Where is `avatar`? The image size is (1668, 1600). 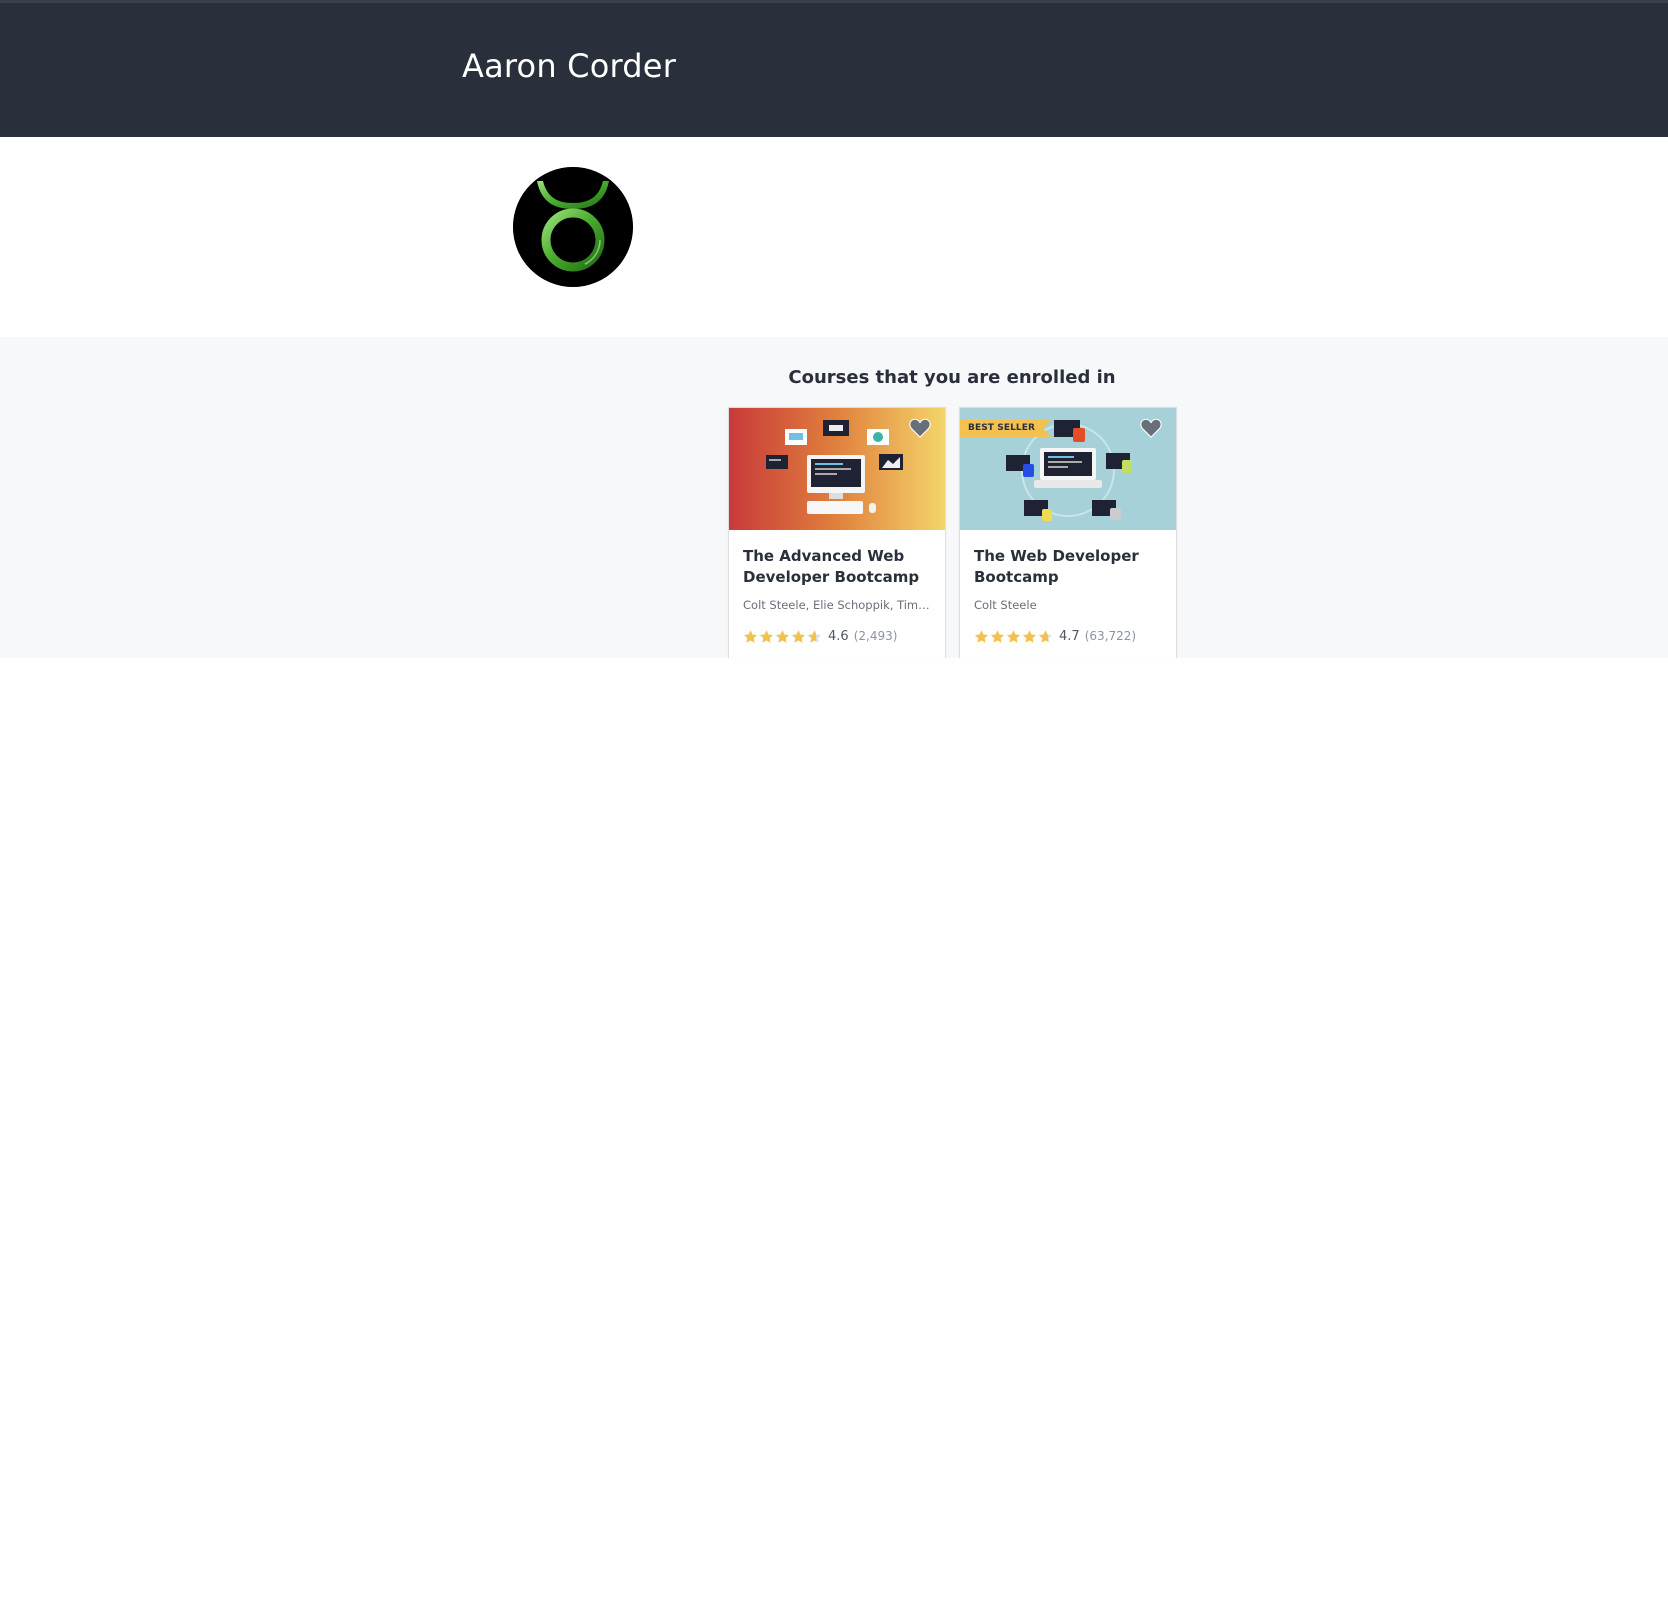
avatar is located at coordinates (573, 227).